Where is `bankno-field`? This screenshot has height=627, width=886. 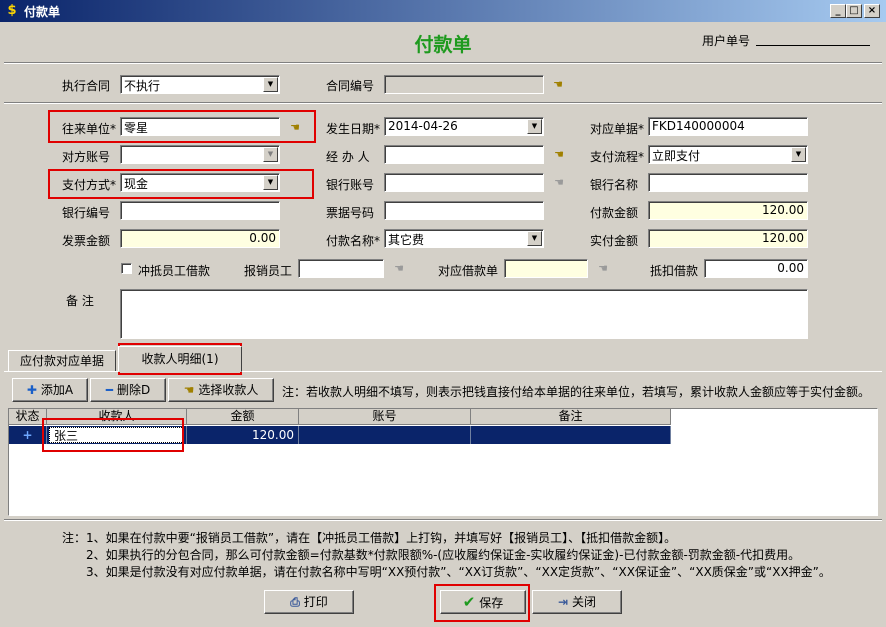 bankno-field is located at coordinates (200, 210).